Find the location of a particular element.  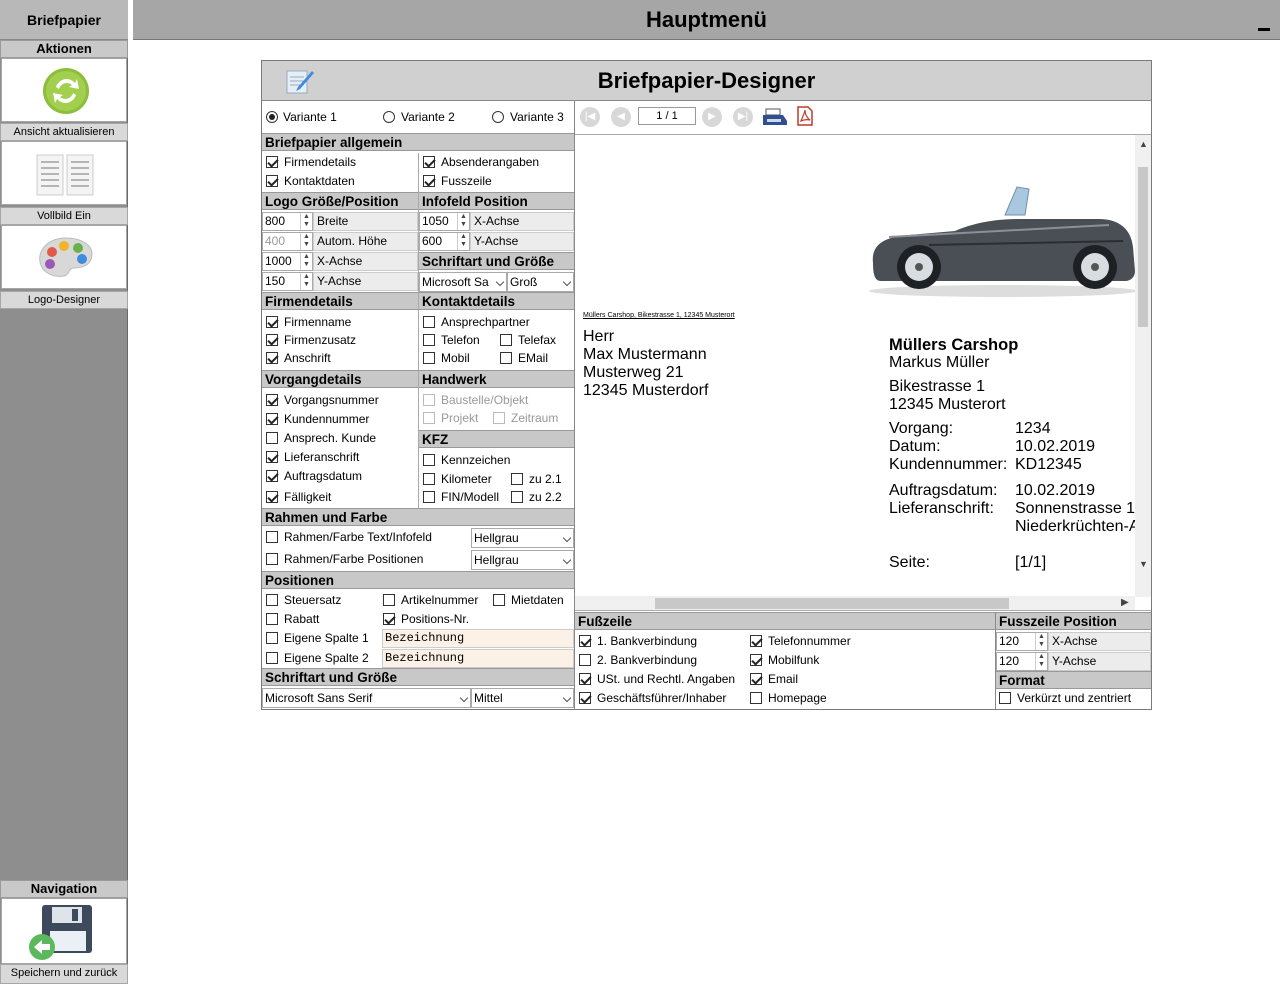

footer-x-stepper: 120 ▲ ▼ is located at coordinates (1022, 641).